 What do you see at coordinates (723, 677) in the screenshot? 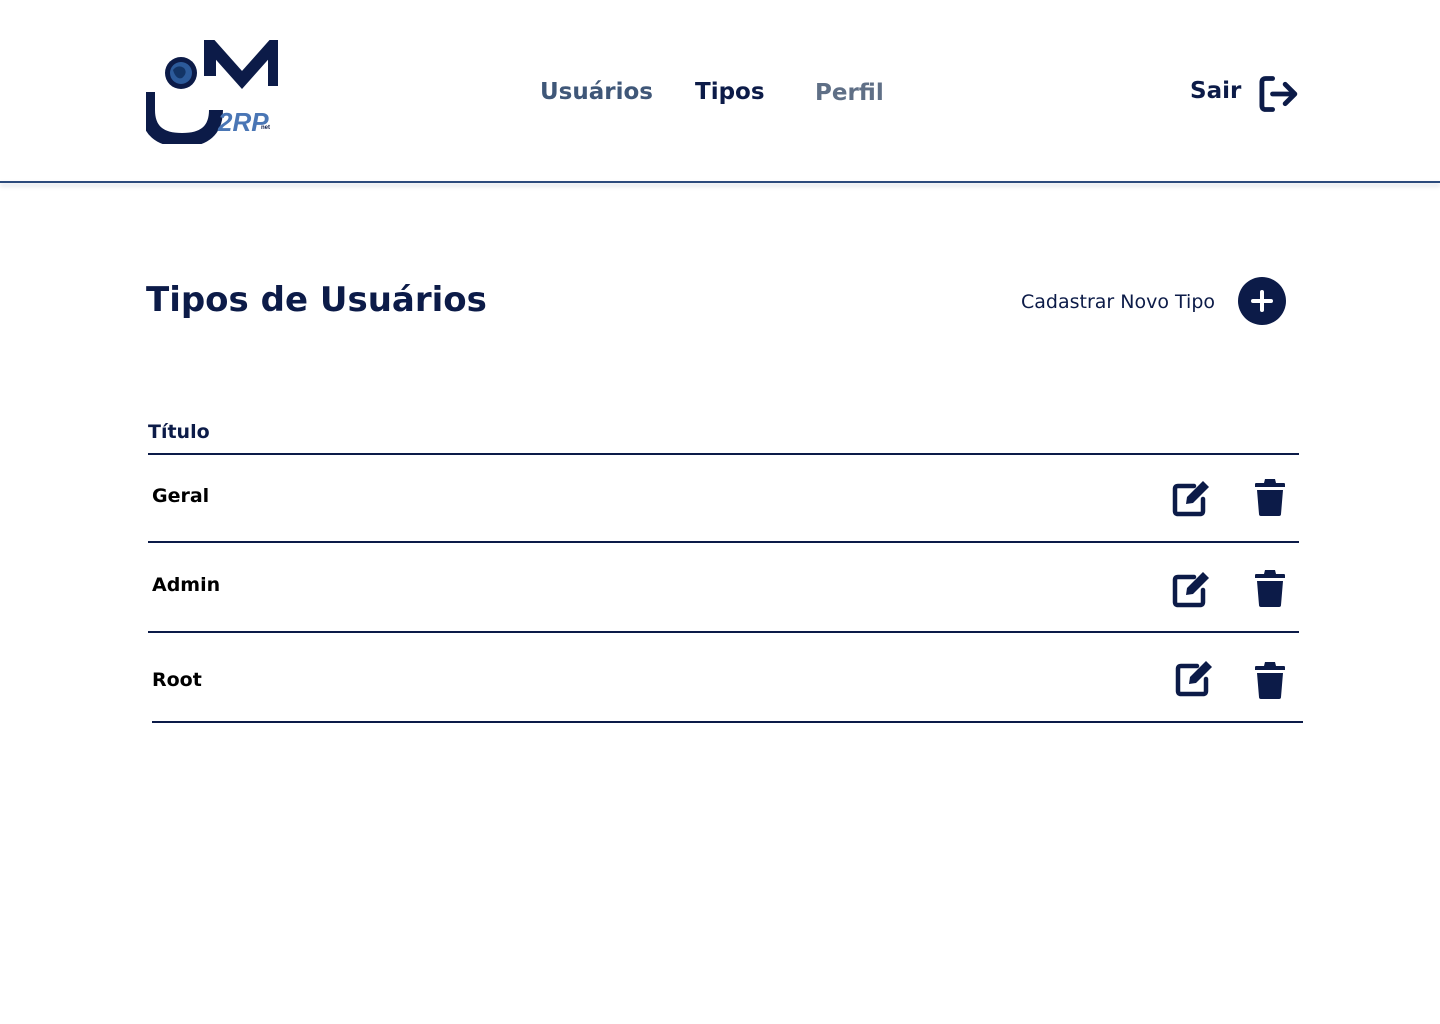
I see `table-row: Root` at bounding box center [723, 677].